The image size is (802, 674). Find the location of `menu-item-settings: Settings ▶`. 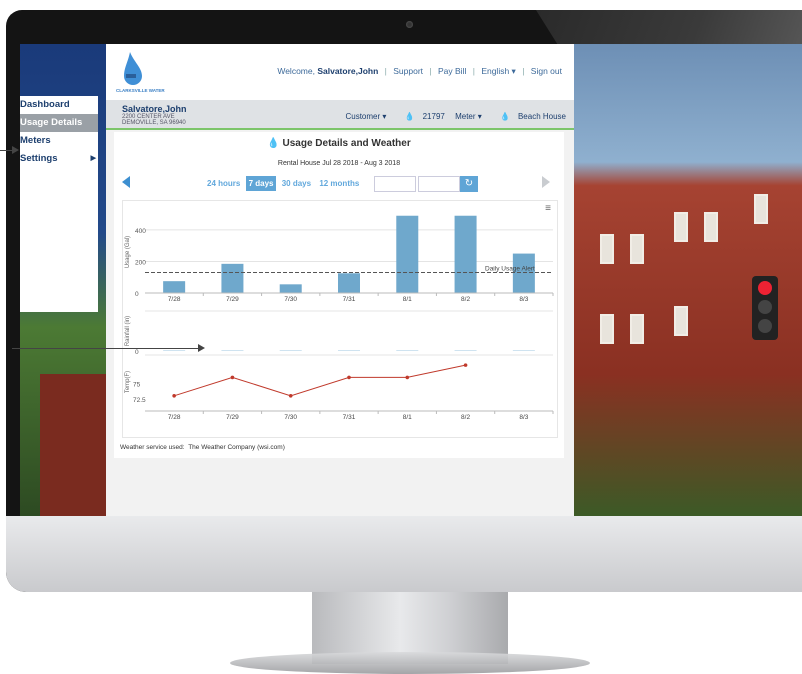

menu-item-settings: Settings ▶ is located at coordinates (59, 159).